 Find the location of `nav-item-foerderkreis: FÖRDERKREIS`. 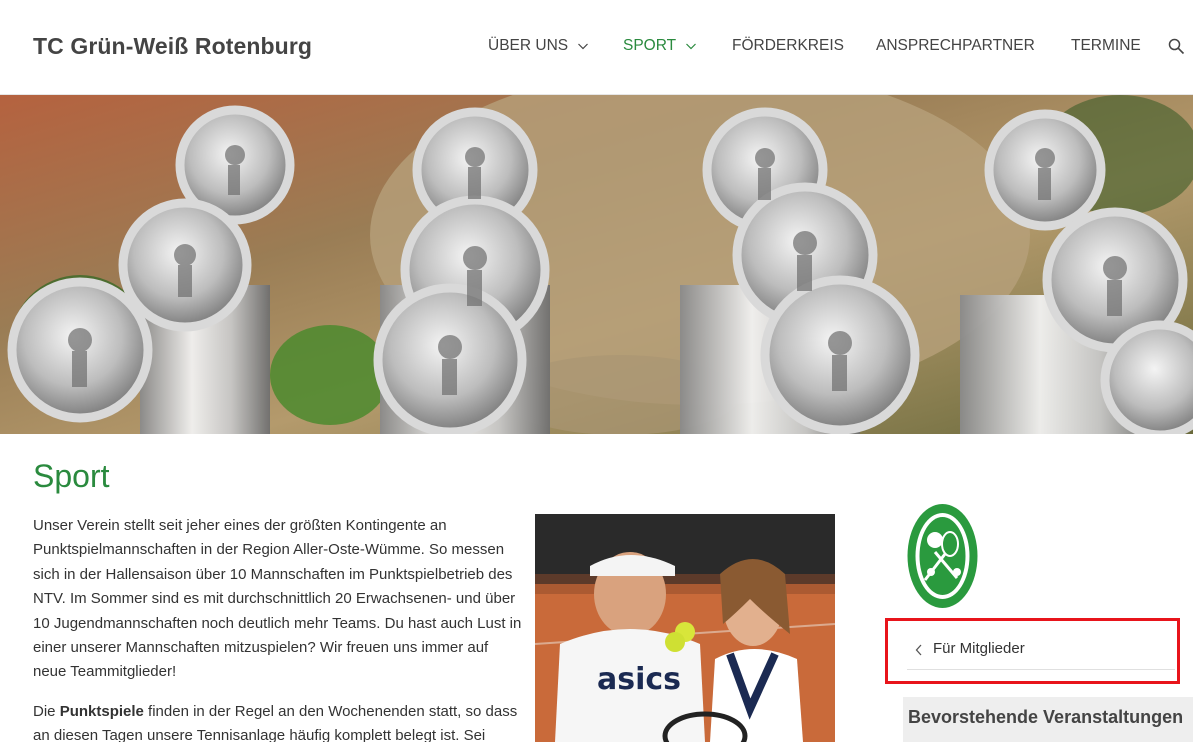

nav-item-foerderkreis: FÖRDERKREIS is located at coordinates (788, 46).